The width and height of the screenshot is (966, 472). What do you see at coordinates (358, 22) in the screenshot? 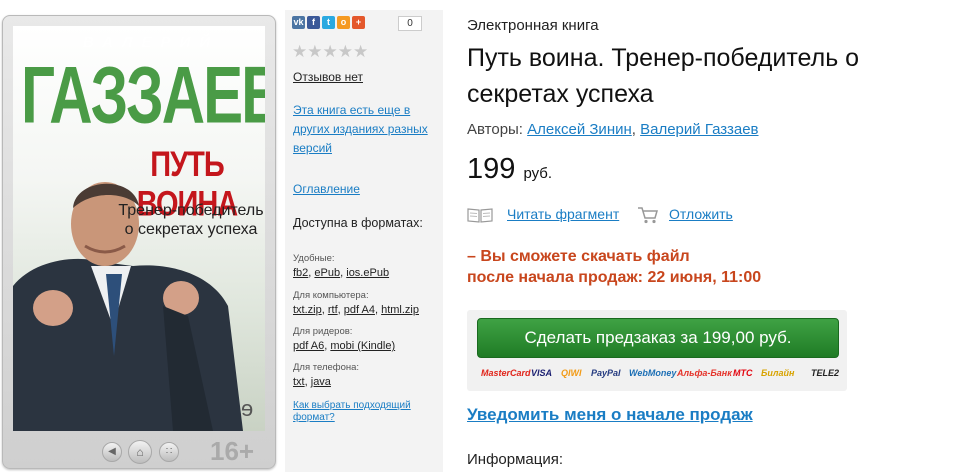
I see `plus-icon: +` at bounding box center [358, 22].